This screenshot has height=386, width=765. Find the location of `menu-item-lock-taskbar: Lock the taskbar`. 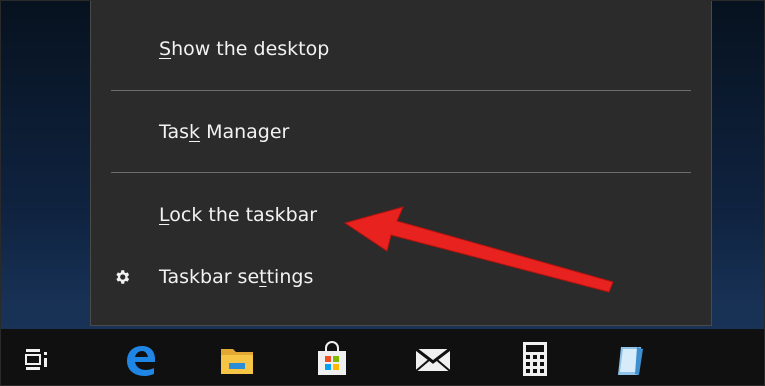

menu-item-lock-taskbar: Lock the taskbar is located at coordinates (401, 215).